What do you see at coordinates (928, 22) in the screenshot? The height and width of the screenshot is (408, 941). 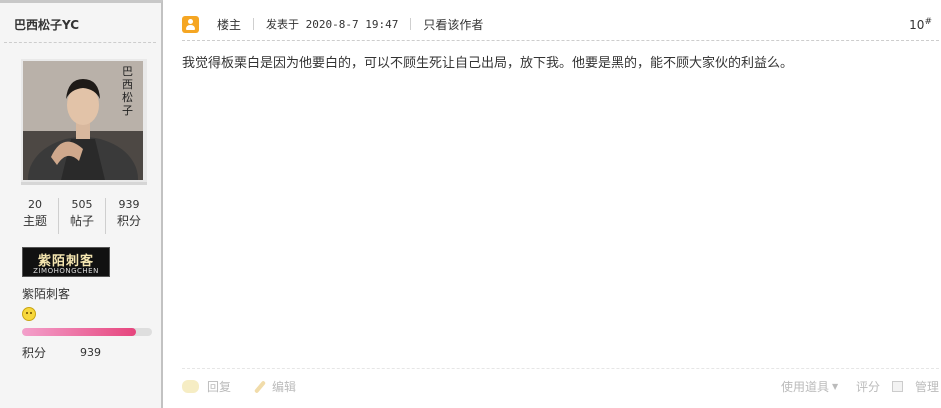 I see `floor-suffix: #` at bounding box center [928, 22].